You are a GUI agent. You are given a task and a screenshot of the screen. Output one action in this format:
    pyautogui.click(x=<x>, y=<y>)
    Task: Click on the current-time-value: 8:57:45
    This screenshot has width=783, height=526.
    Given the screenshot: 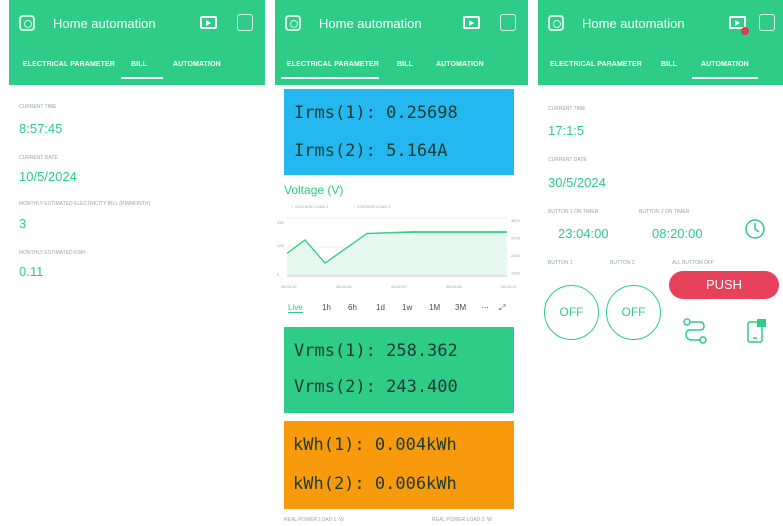 What is the action you would take?
    pyautogui.click(x=41, y=128)
    